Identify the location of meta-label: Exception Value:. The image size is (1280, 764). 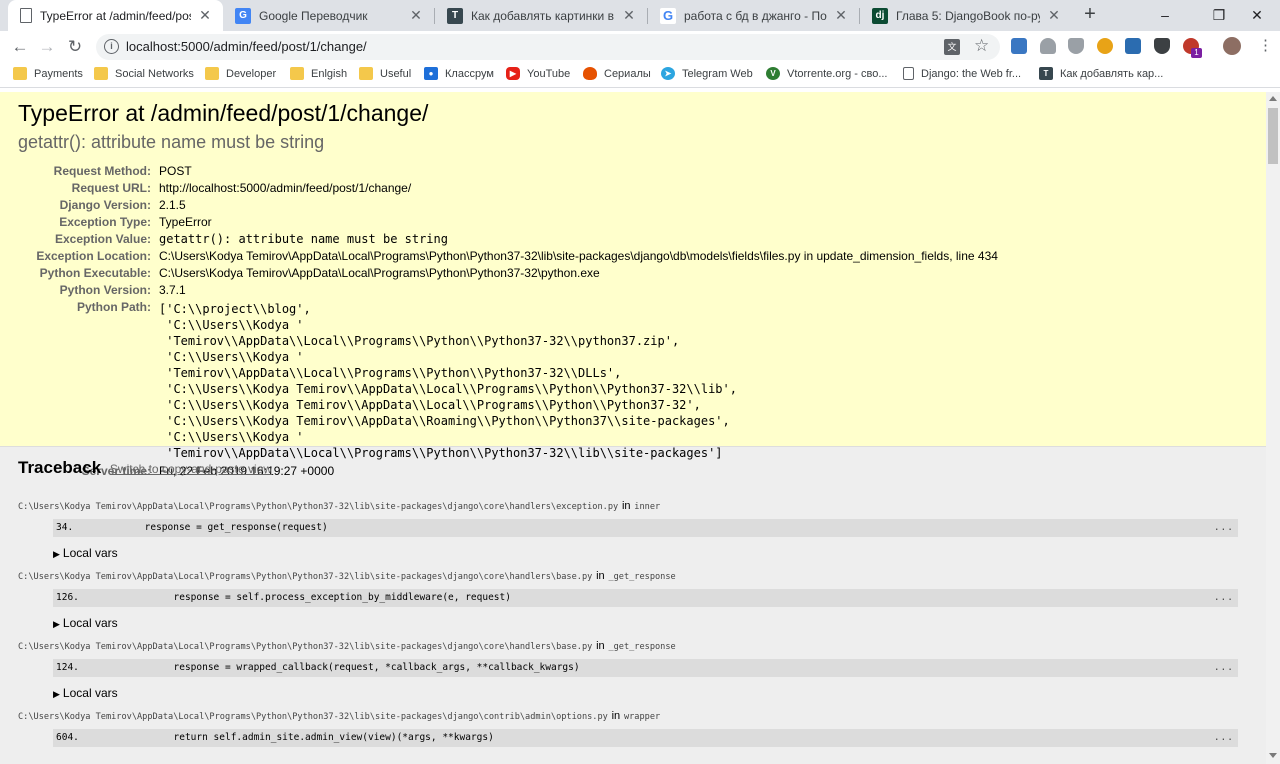
(102, 239).